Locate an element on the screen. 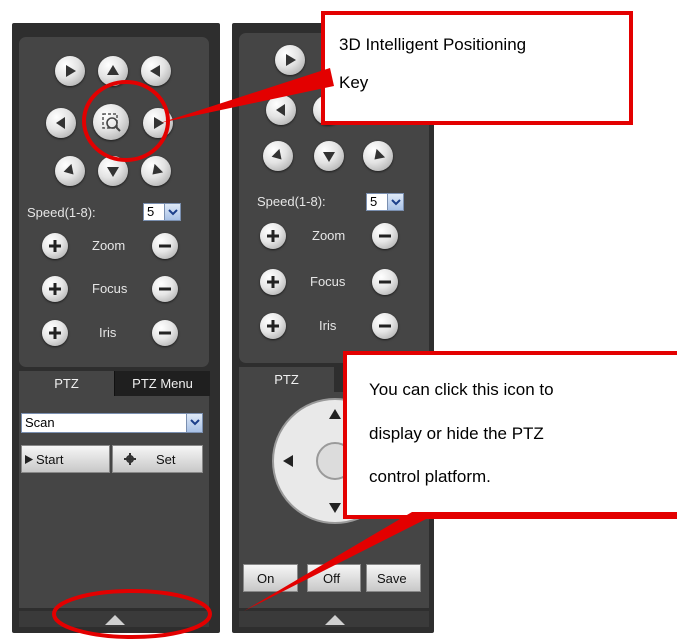  off-label: Off is located at coordinates (332, 578).